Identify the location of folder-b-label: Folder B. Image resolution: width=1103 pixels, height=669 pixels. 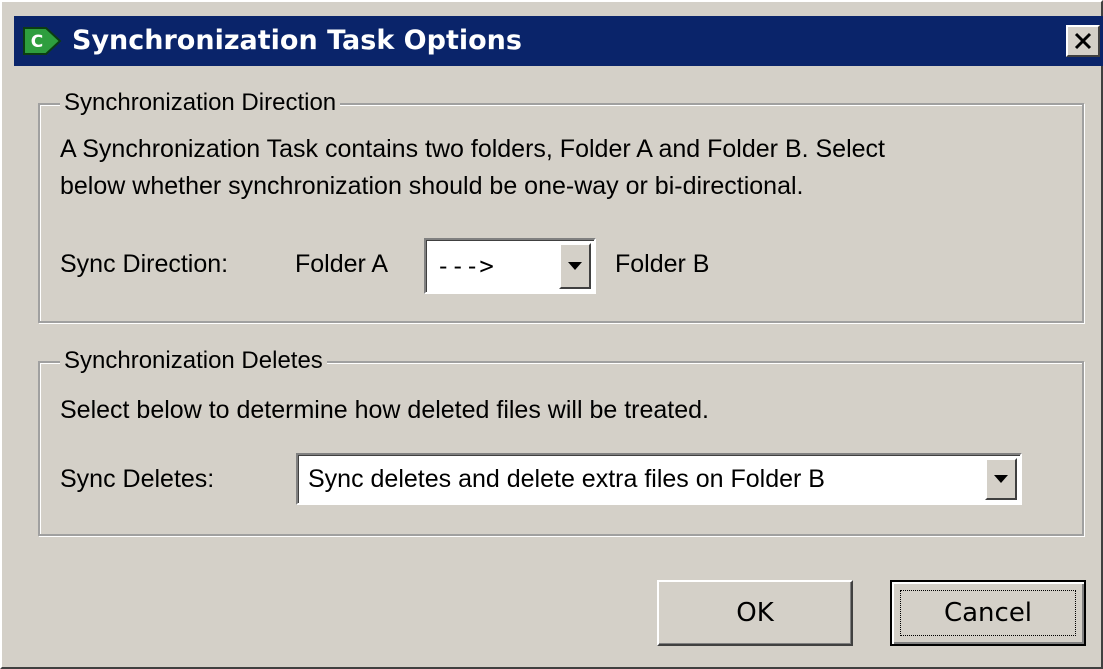
(662, 264).